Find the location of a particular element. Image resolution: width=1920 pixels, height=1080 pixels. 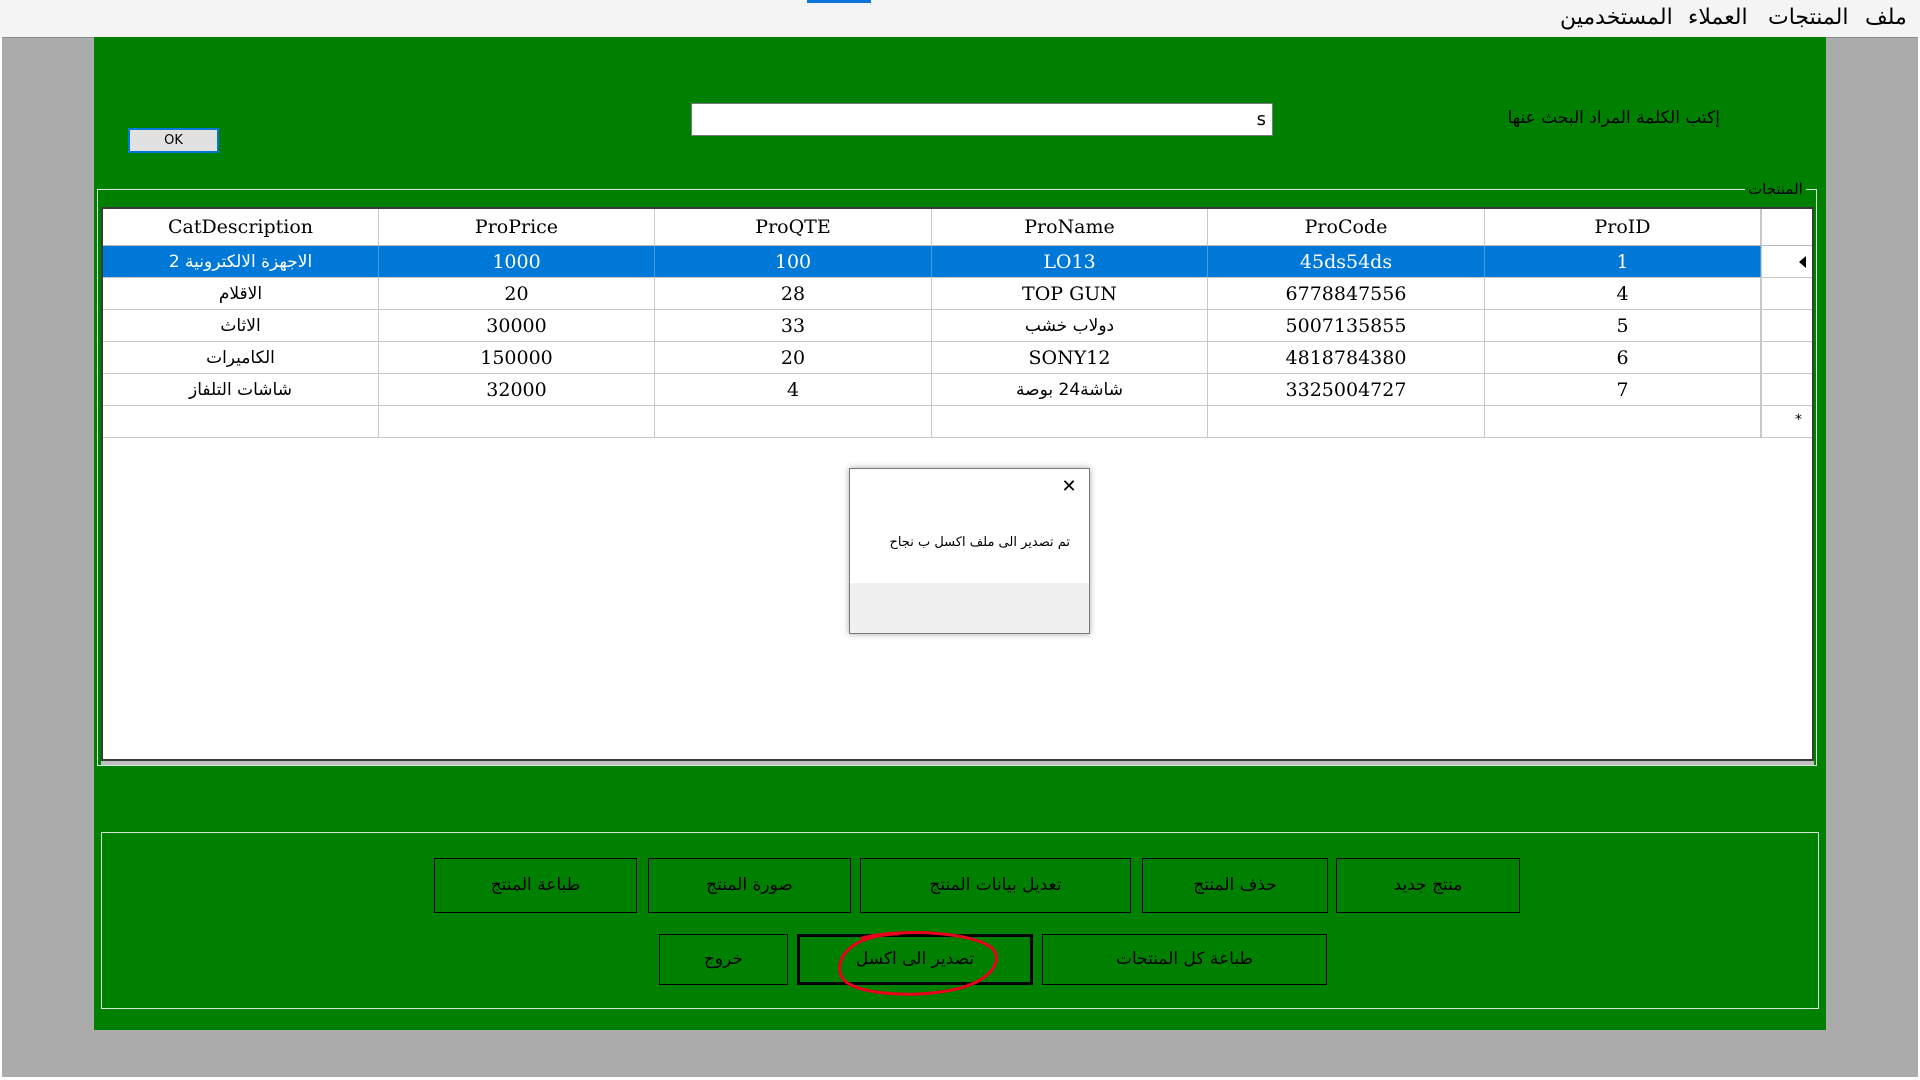

cell-proid: 4 is located at coordinates (1623, 293).